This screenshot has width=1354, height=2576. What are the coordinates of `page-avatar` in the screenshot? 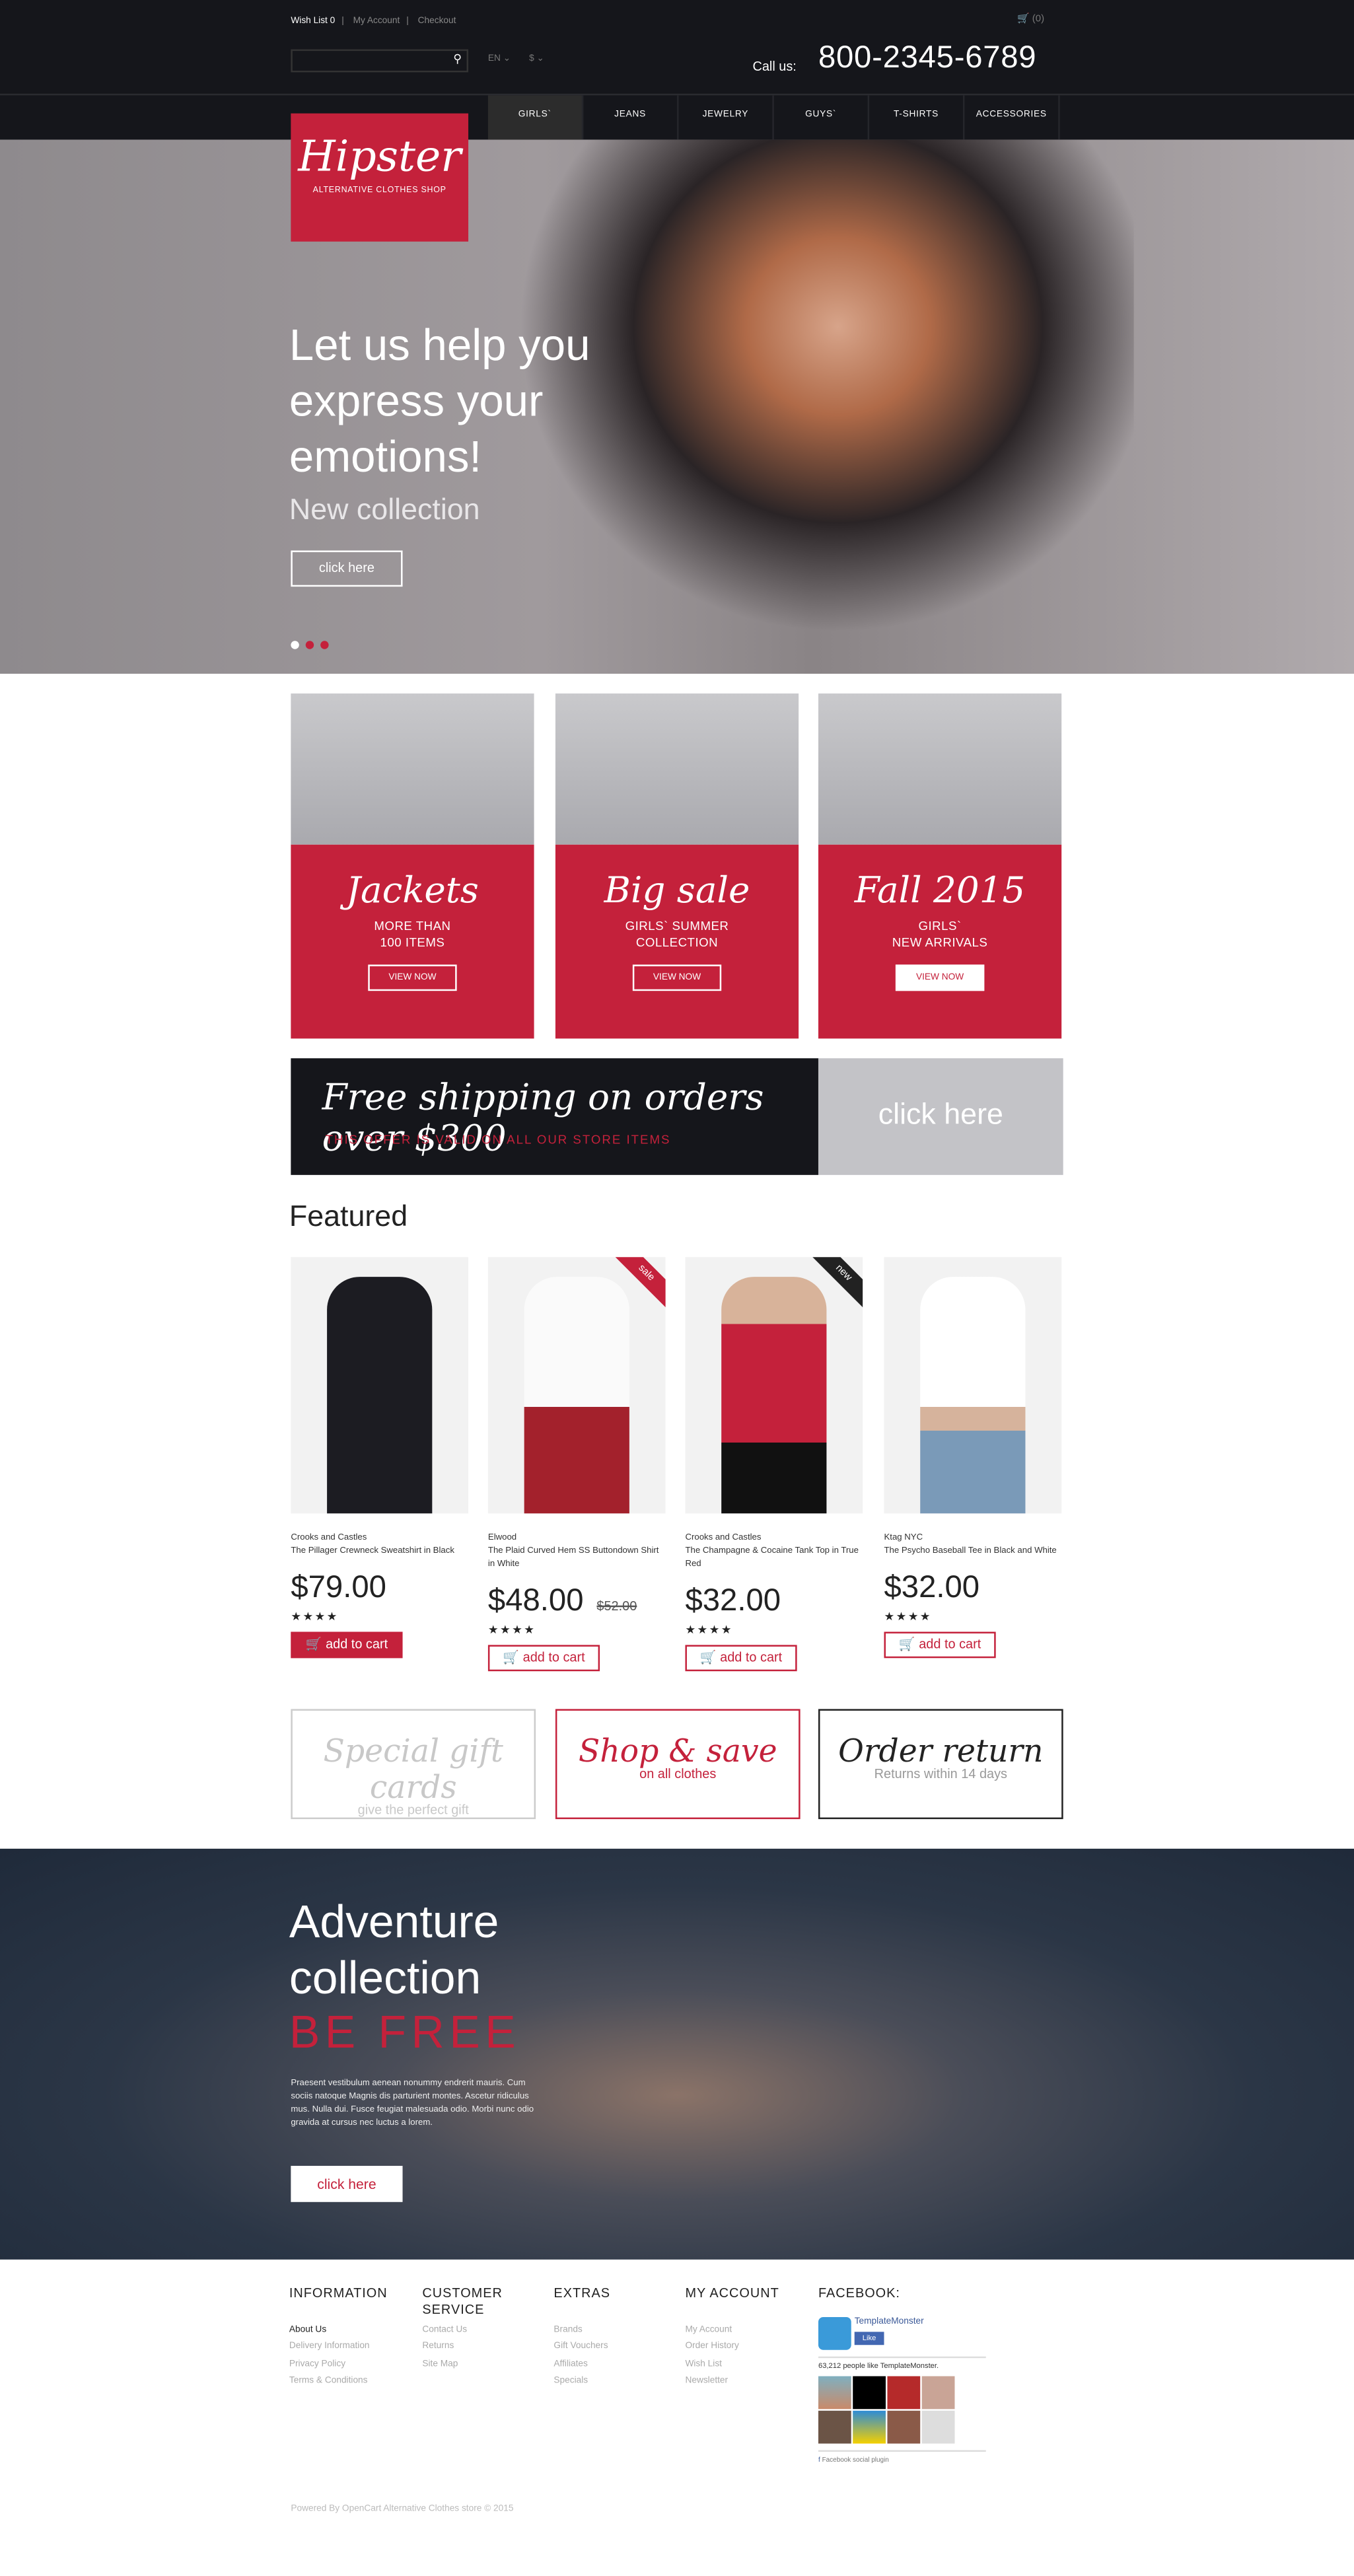 It's located at (834, 2333).